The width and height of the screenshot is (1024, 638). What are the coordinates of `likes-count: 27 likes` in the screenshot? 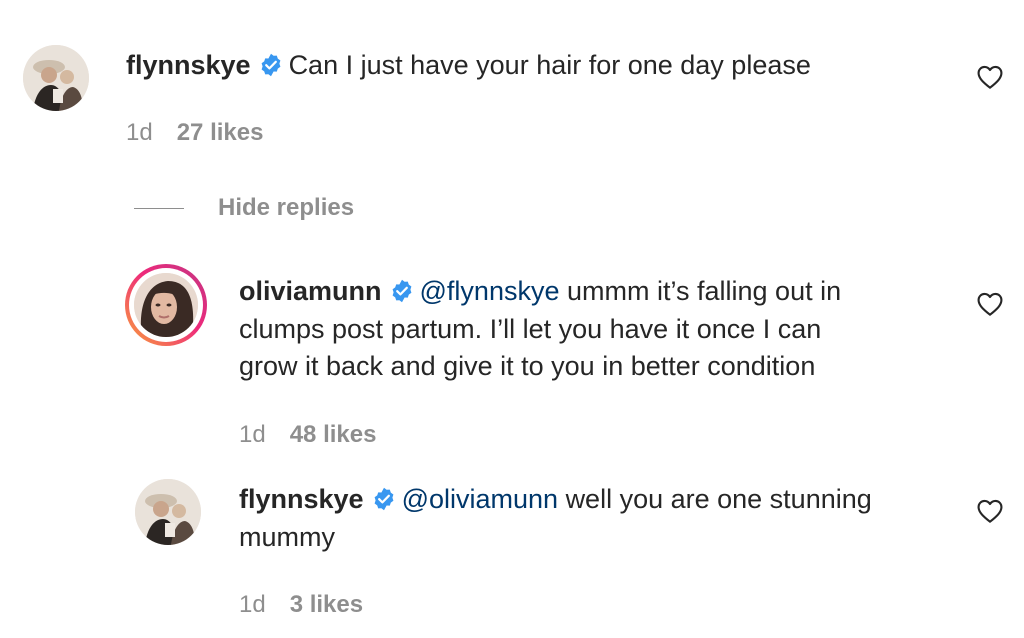 It's located at (220, 132).